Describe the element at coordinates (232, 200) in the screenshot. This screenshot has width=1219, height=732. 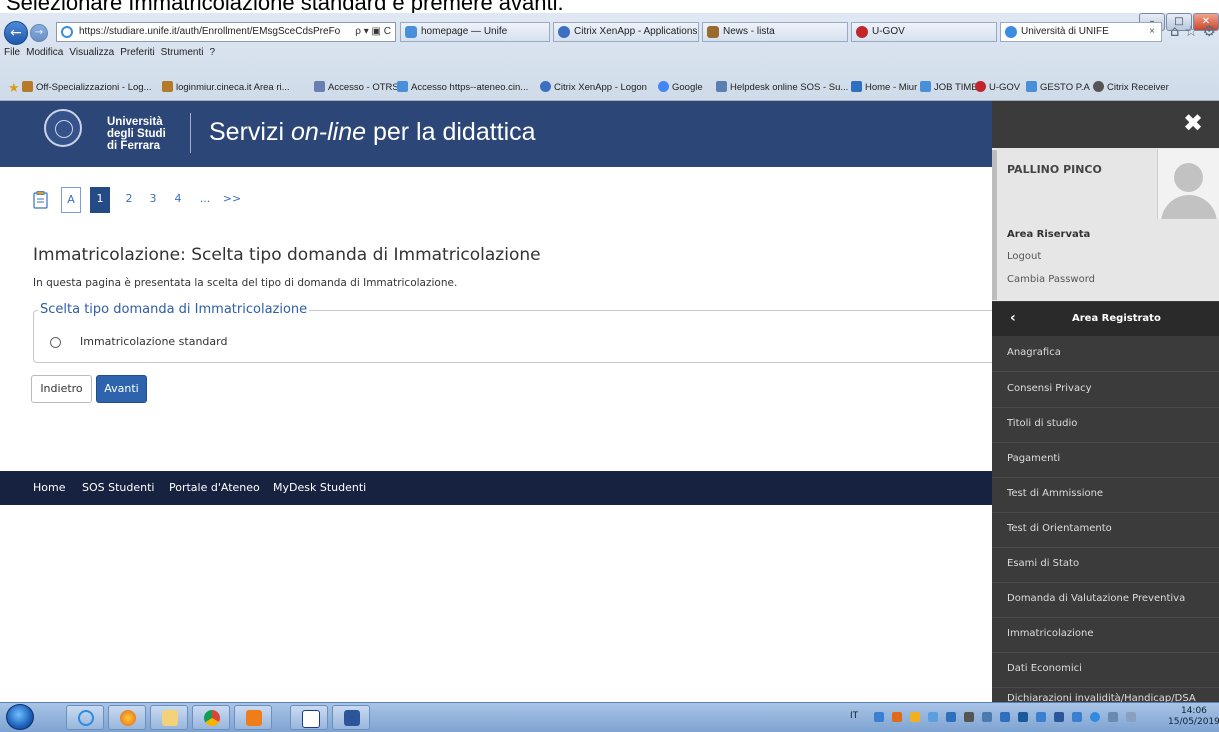
I see `step-next: >>` at that location.